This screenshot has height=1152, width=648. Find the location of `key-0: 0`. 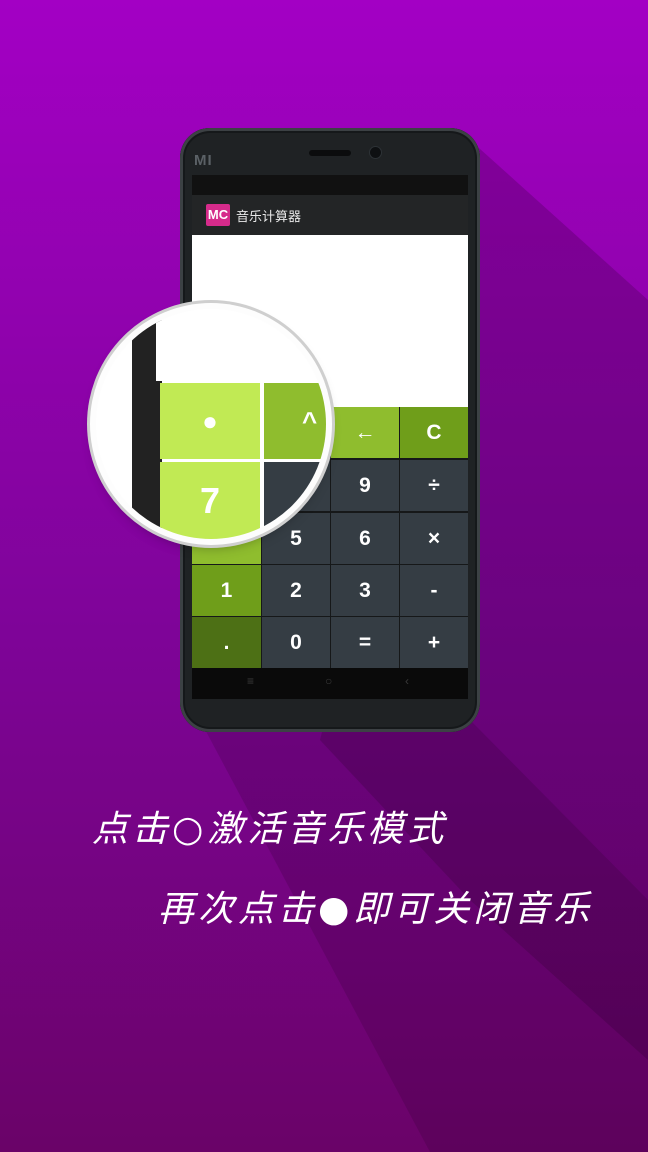

key-0: 0 is located at coordinates (296, 642).